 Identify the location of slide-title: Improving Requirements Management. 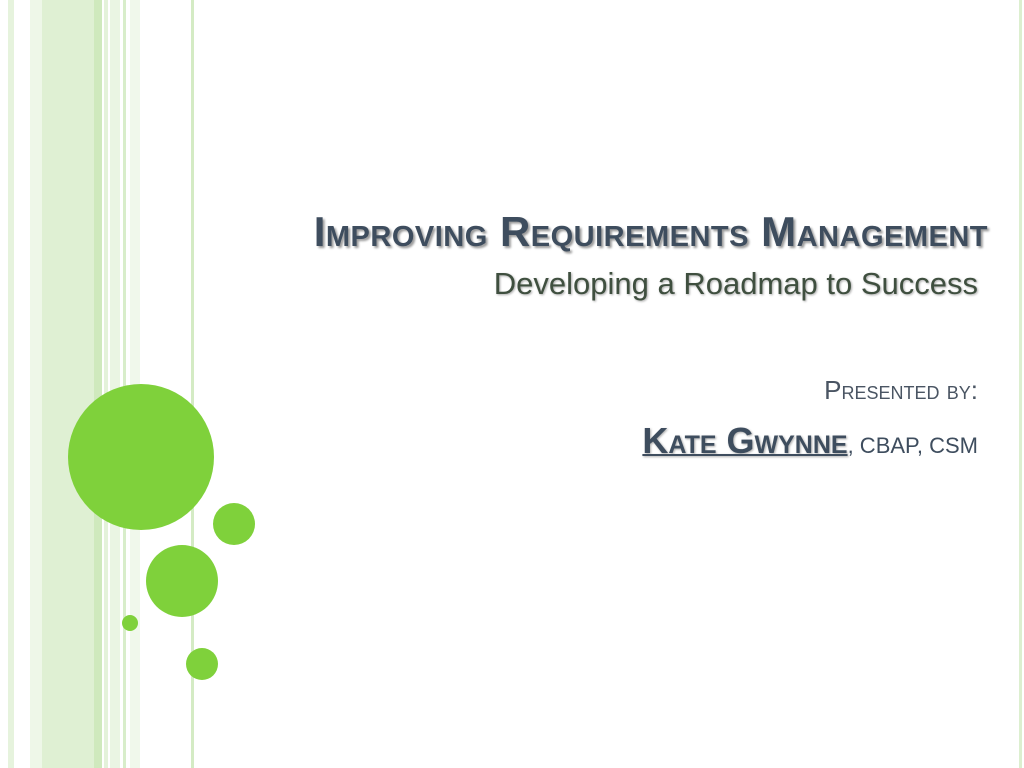
(650, 231).